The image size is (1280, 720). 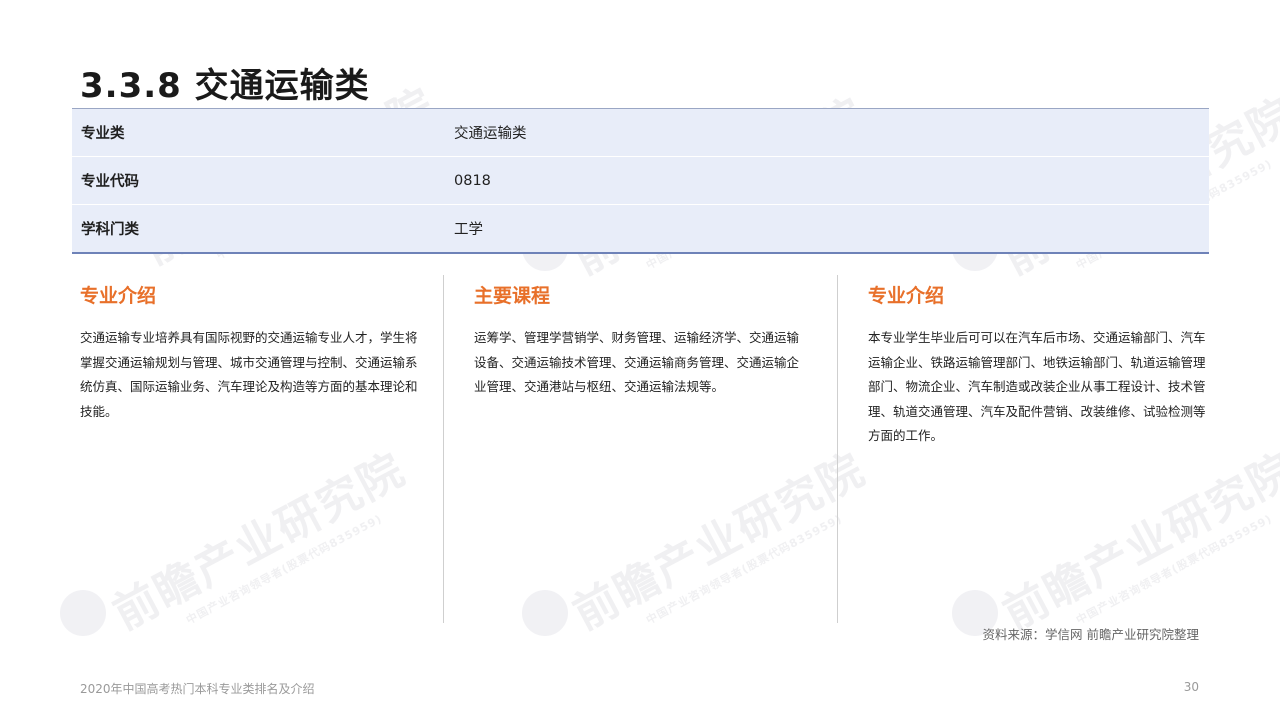 I want to click on info-row: 学科门类 工学, so click(x=640, y=228).